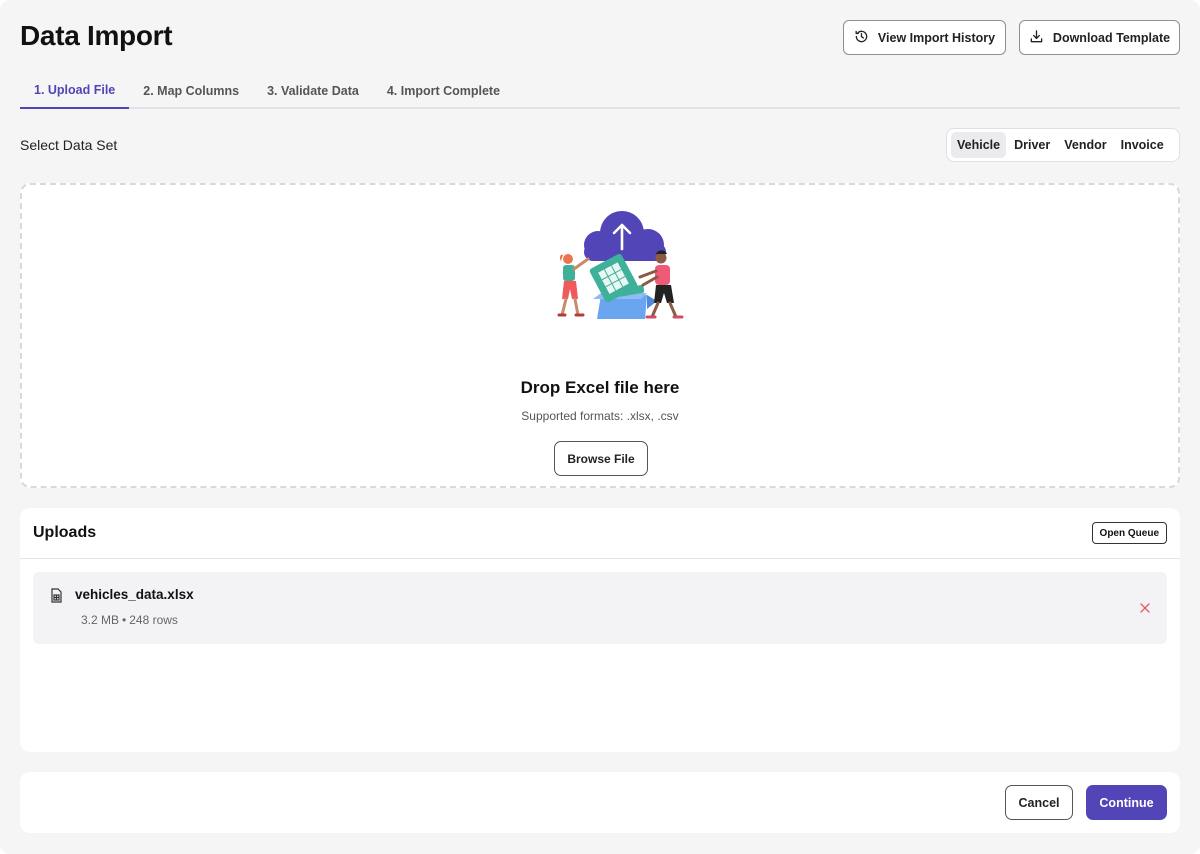  I want to click on file-size: 3.2 MB, so click(100, 620).